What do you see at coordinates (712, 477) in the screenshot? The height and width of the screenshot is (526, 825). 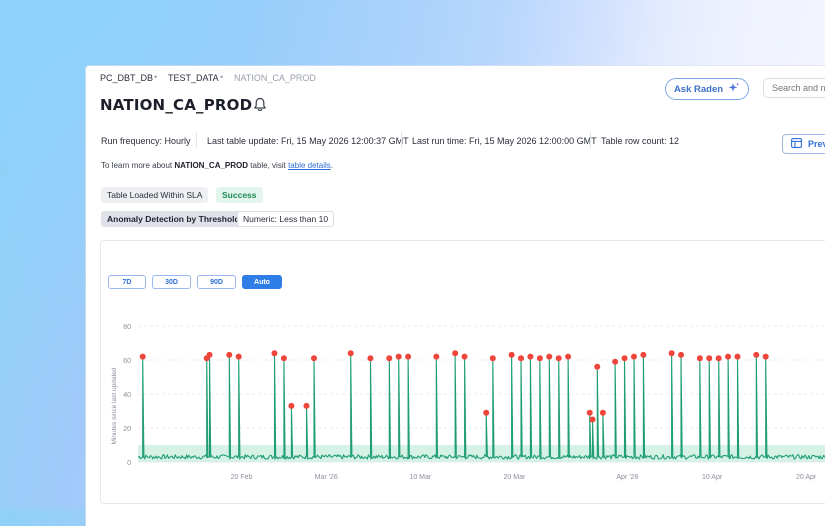 I see `x-tick-label: 10 Apr` at bounding box center [712, 477].